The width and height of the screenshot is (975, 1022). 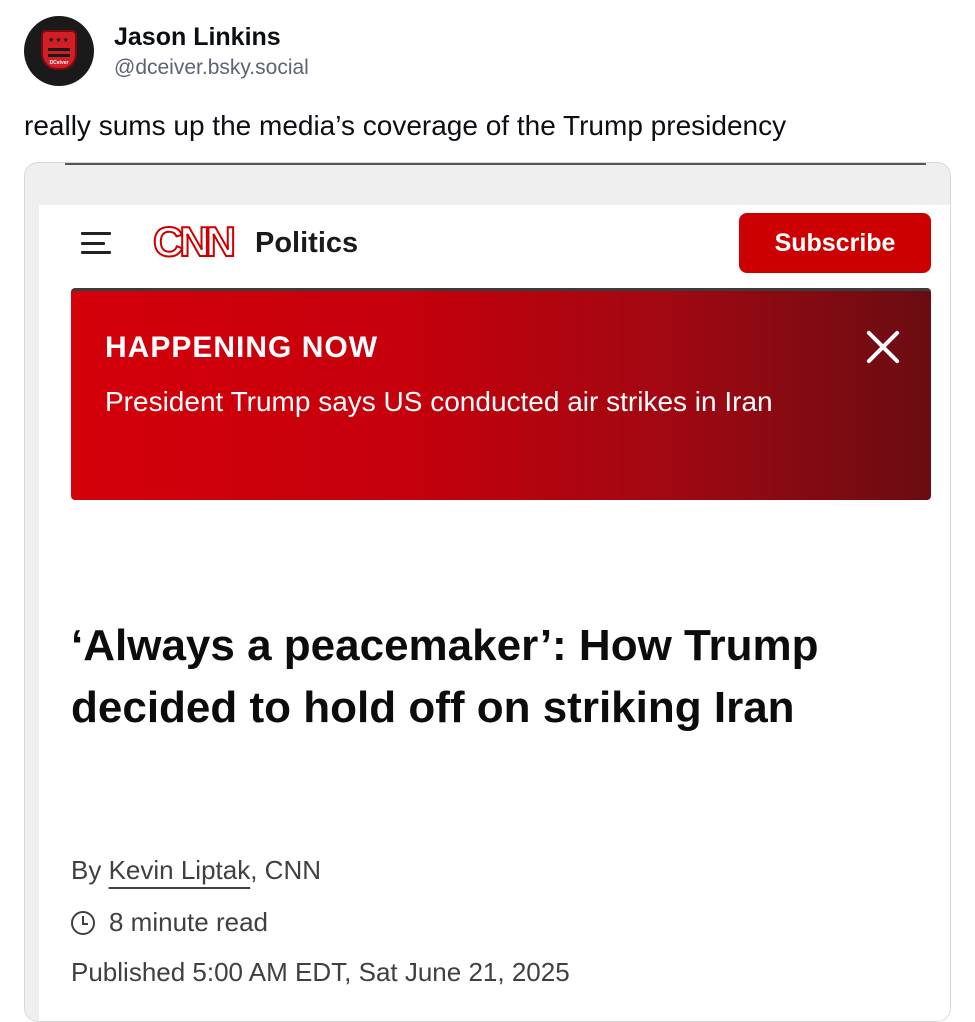 What do you see at coordinates (179, 870) in the screenshot?
I see `author-link: Kevin Liptak` at bounding box center [179, 870].